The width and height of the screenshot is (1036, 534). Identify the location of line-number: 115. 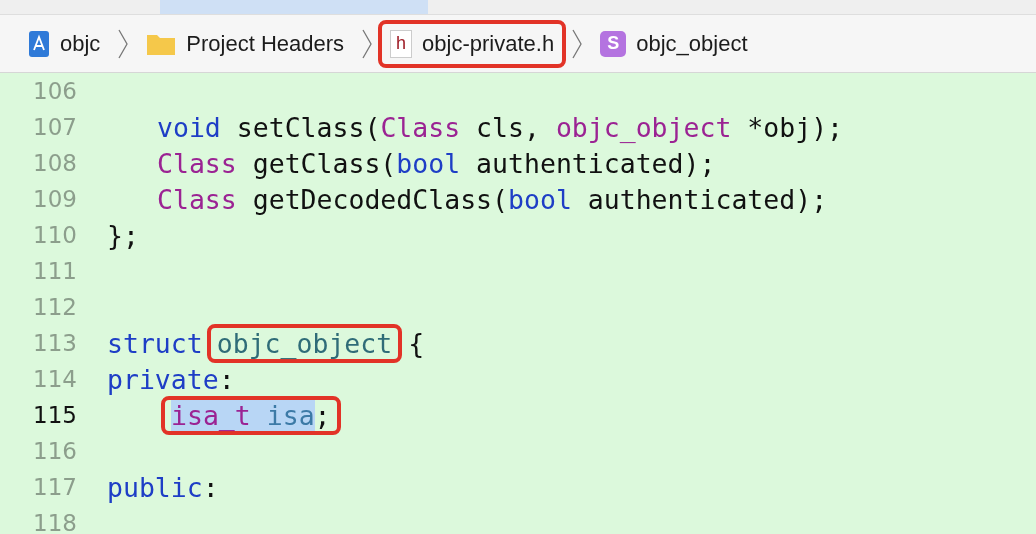
(54, 415).